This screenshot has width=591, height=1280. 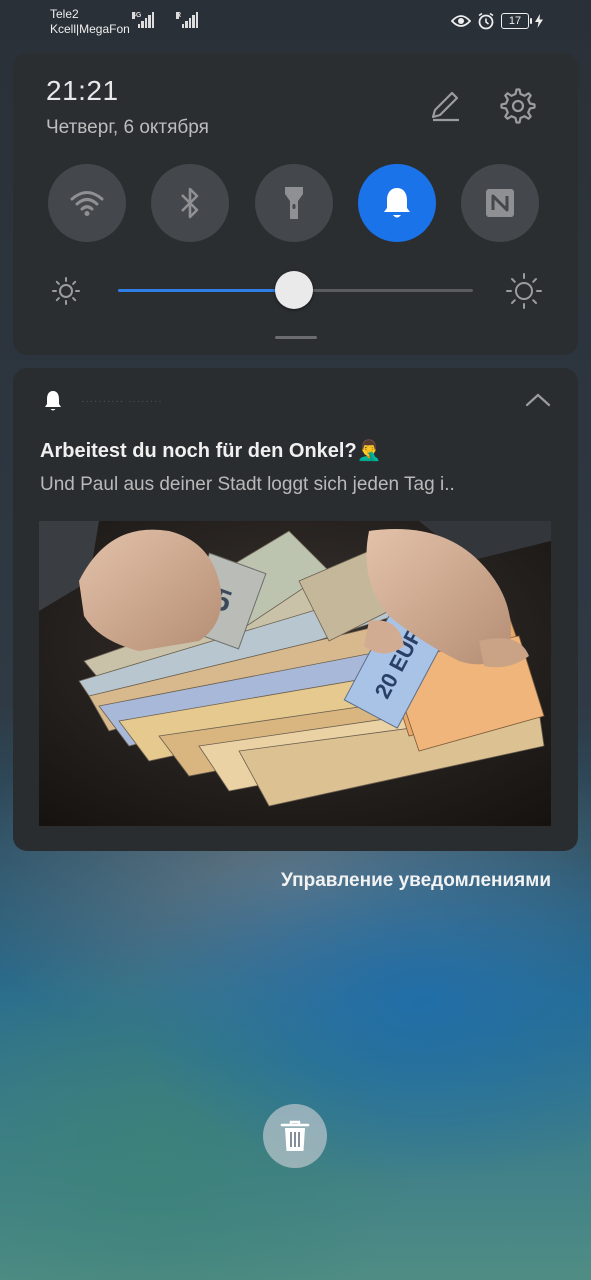 What do you see at coordinates (122, 401) in the screenshot?
I see `app-name-obscured: ·········· ········` at bounding box center [122, 401].